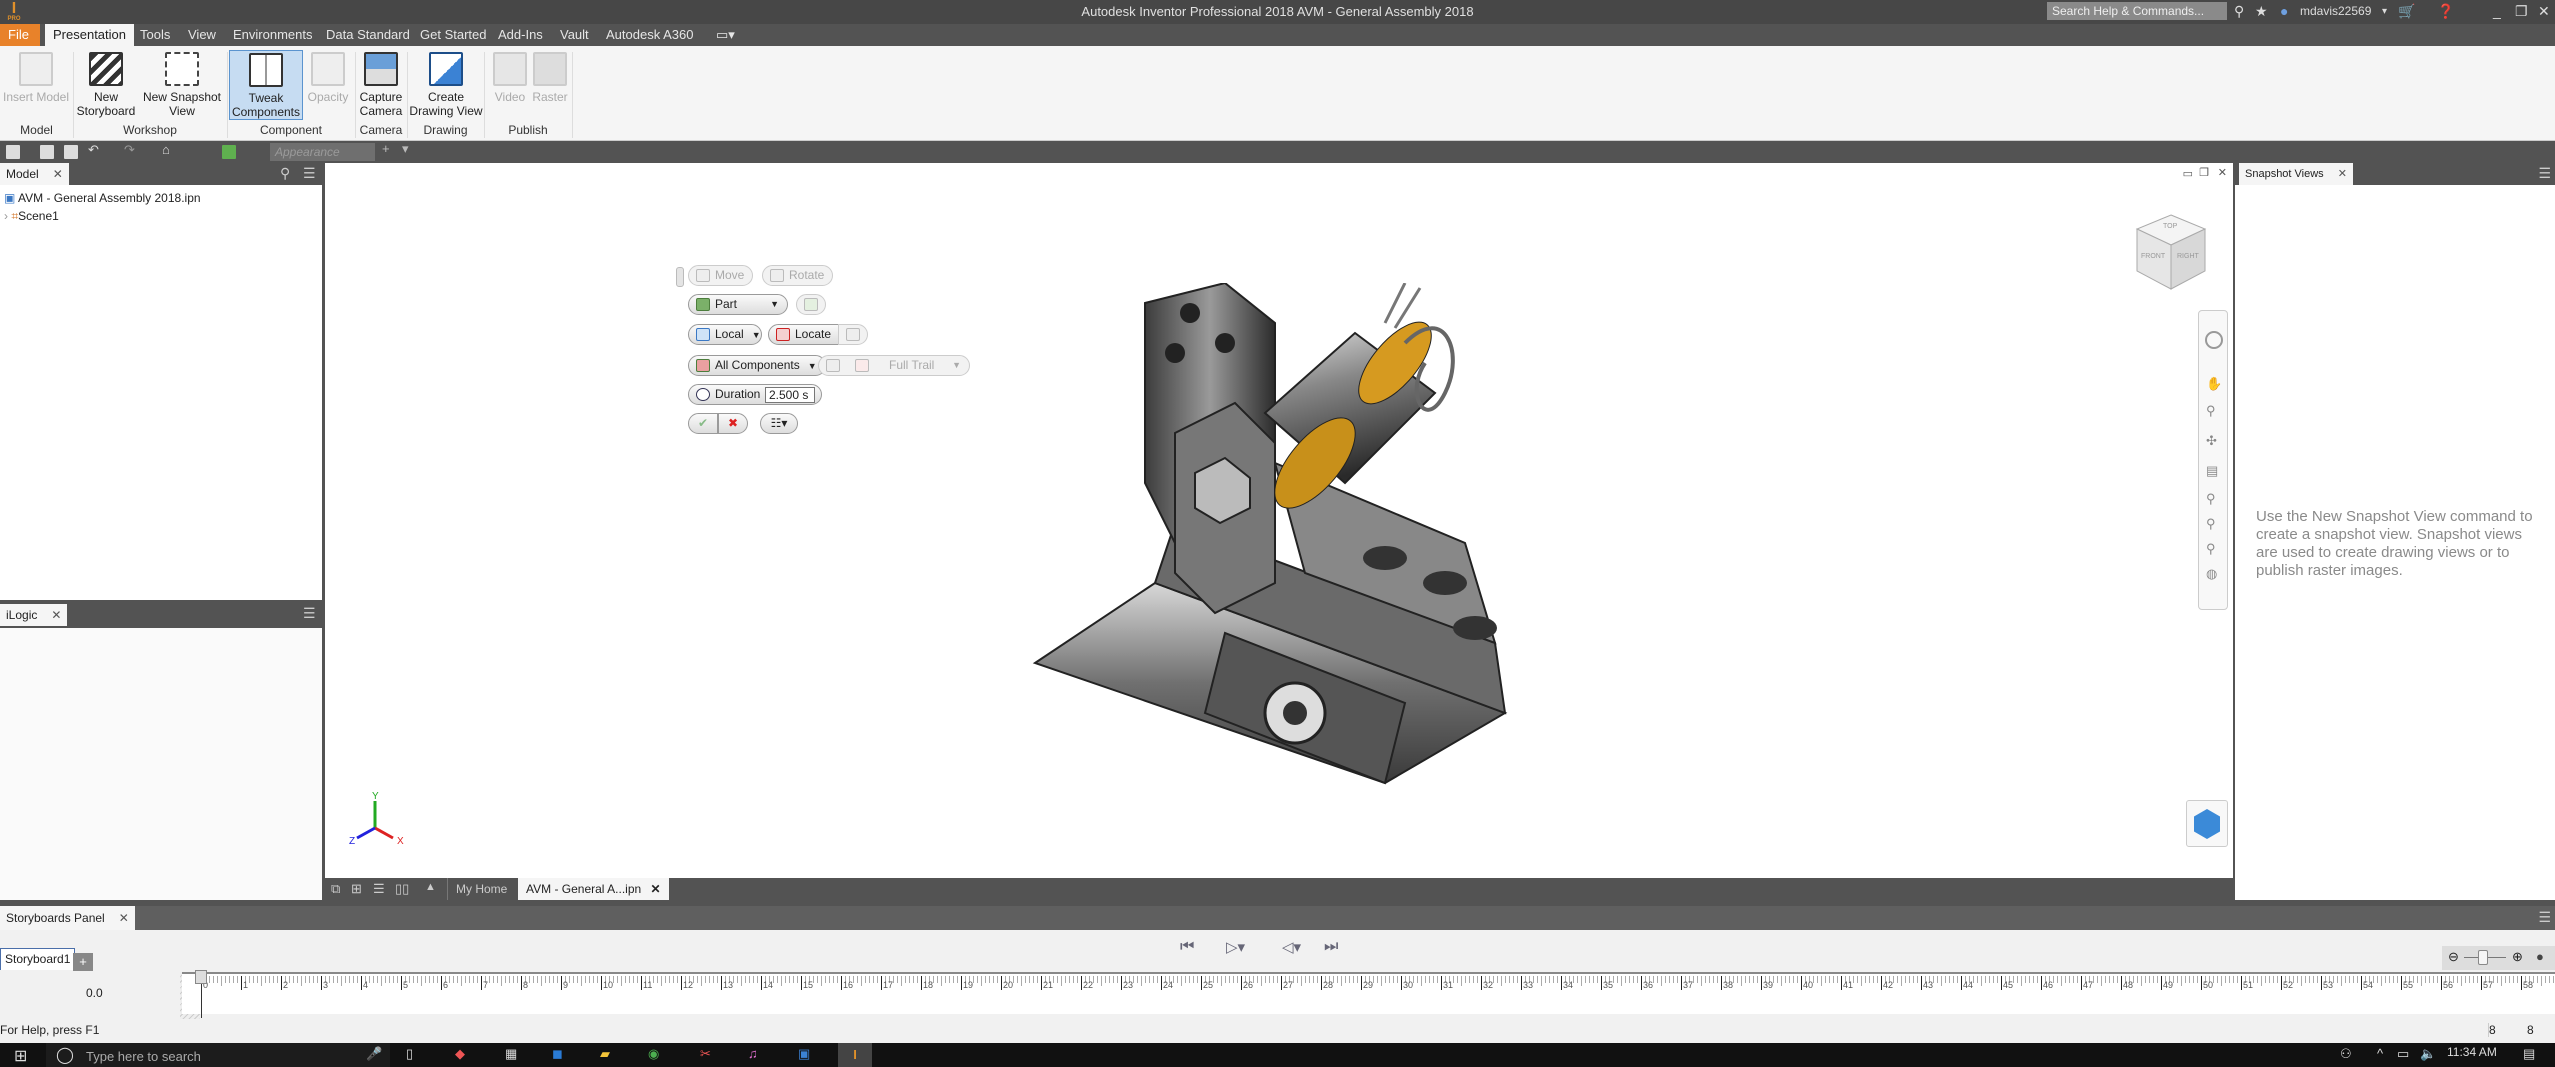  I want to click on save-icon, so click(71, 152).